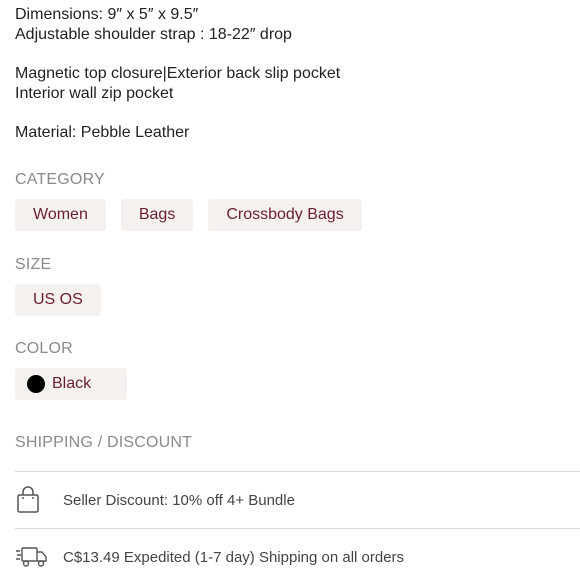 This screenshot has width=580, height=580. Describe the element at coordinates (179, 500) in the screenshot. I see `seller-discount-text: Seller Discount: 10% off 4+ Bundle` at that location.